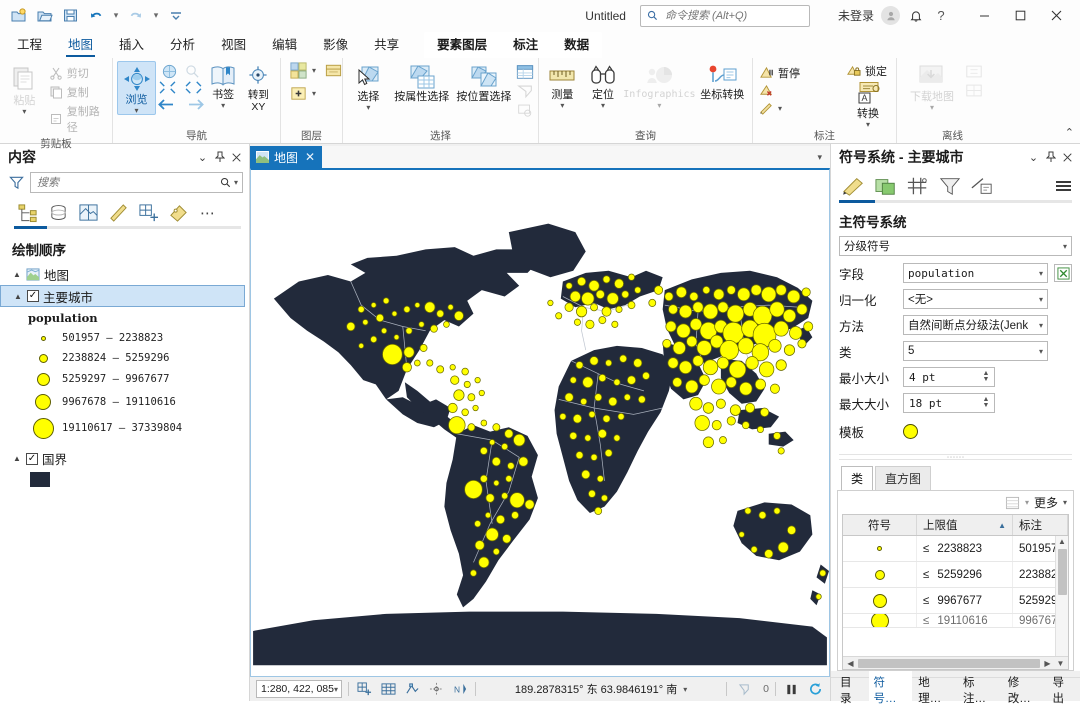 This screenshot has height=709, width=1080. What do you see at coordinates (299, 689) in the screenshot?
I see `scale-selector: 1:280, 422, 085 ▾` at bounding box center [299, 689].